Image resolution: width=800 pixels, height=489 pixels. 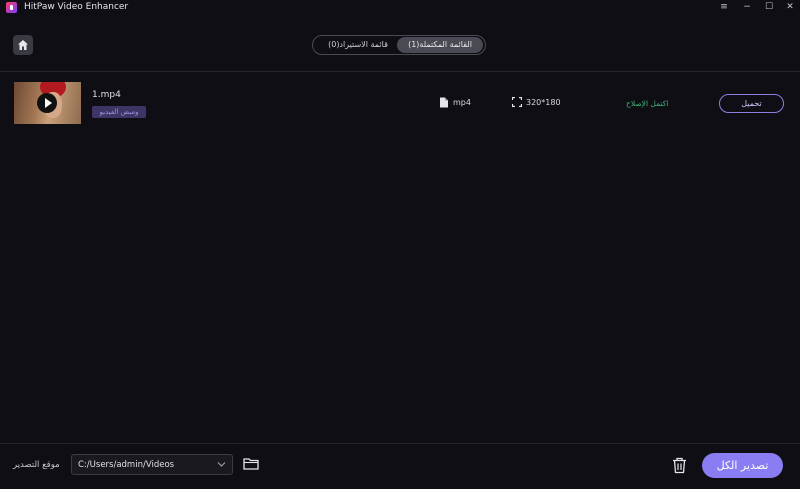 I want to click on export-path-select: C:/Users/admin/Videos, so click(x=152, y=464).